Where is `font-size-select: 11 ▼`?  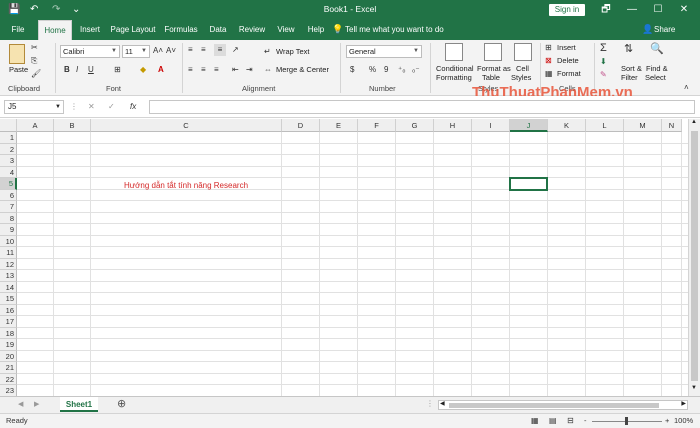 font-size-select: 11 ▼ is located at coordinates (136, 51).